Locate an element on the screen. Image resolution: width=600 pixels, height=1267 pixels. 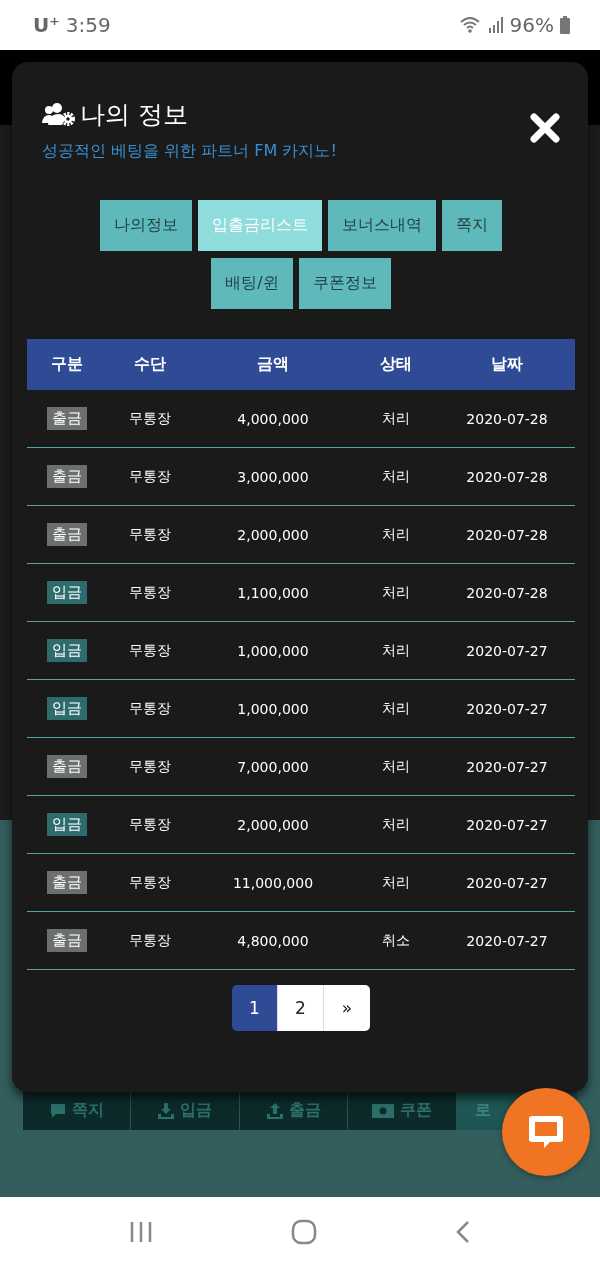
page-button: 2 is located at coordinates (301, 1008).